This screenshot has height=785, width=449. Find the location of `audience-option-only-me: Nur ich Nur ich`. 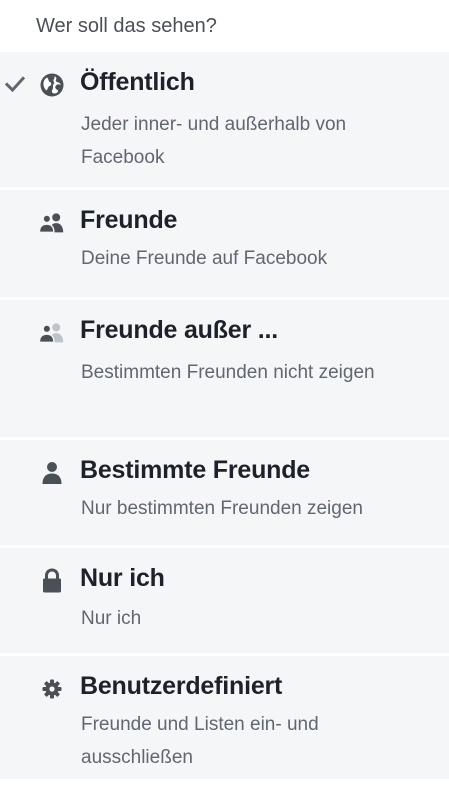

audience-option-only-me: Nur ich Nur ich is located at coordinates (224, 602).